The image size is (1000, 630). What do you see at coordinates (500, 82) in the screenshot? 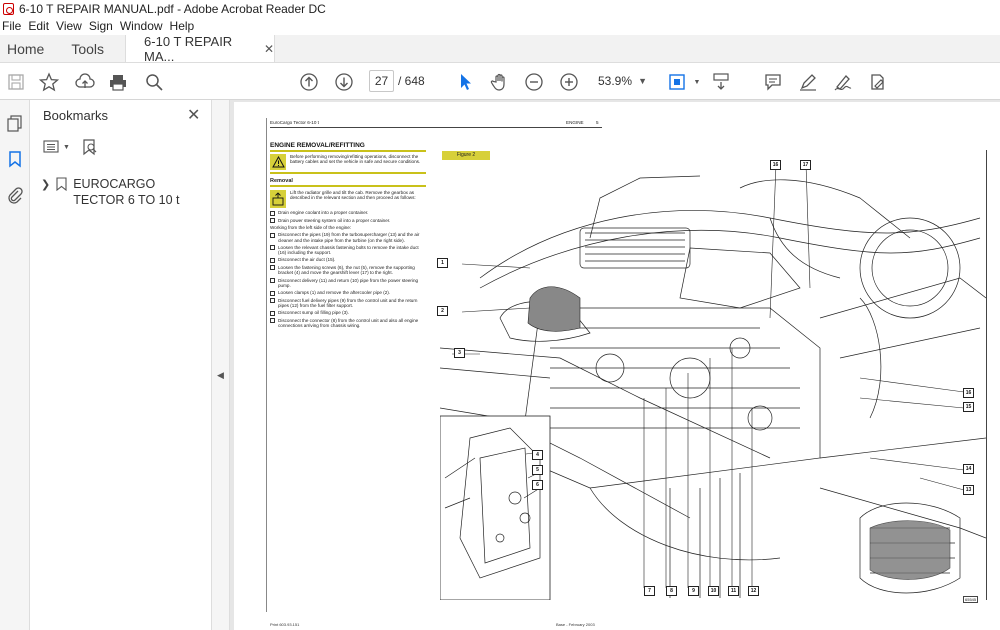
I see `hand-tool-icon` at bounding box center [500, 82].